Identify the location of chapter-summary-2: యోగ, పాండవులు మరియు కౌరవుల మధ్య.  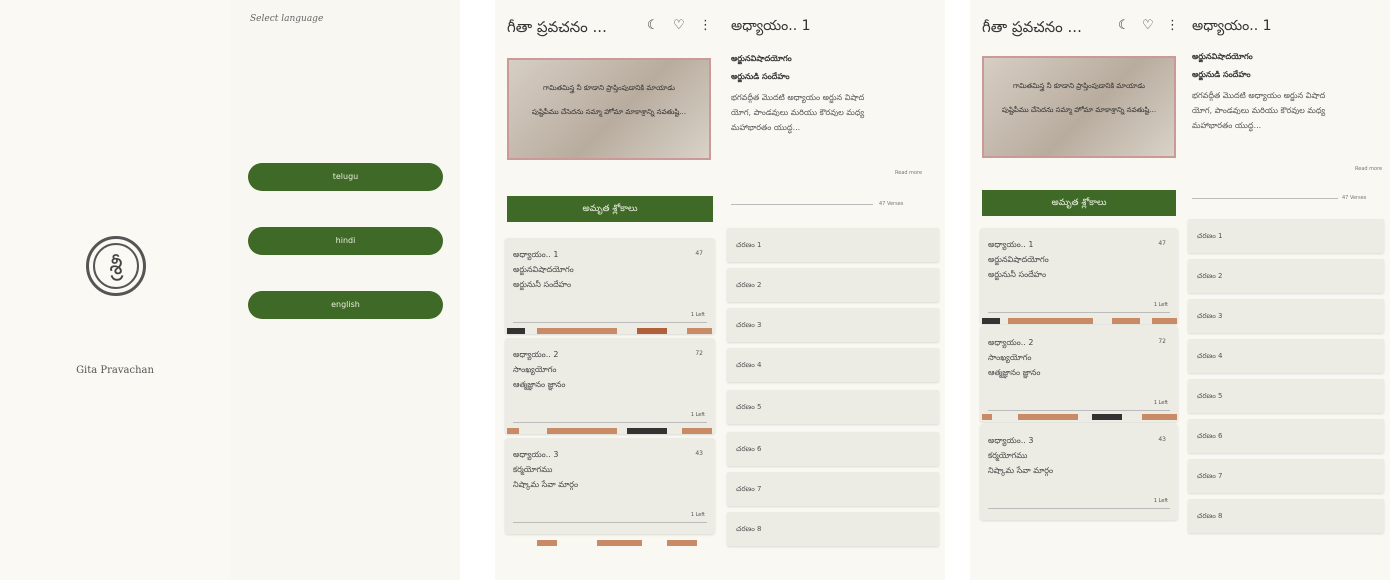
(1259, 110).